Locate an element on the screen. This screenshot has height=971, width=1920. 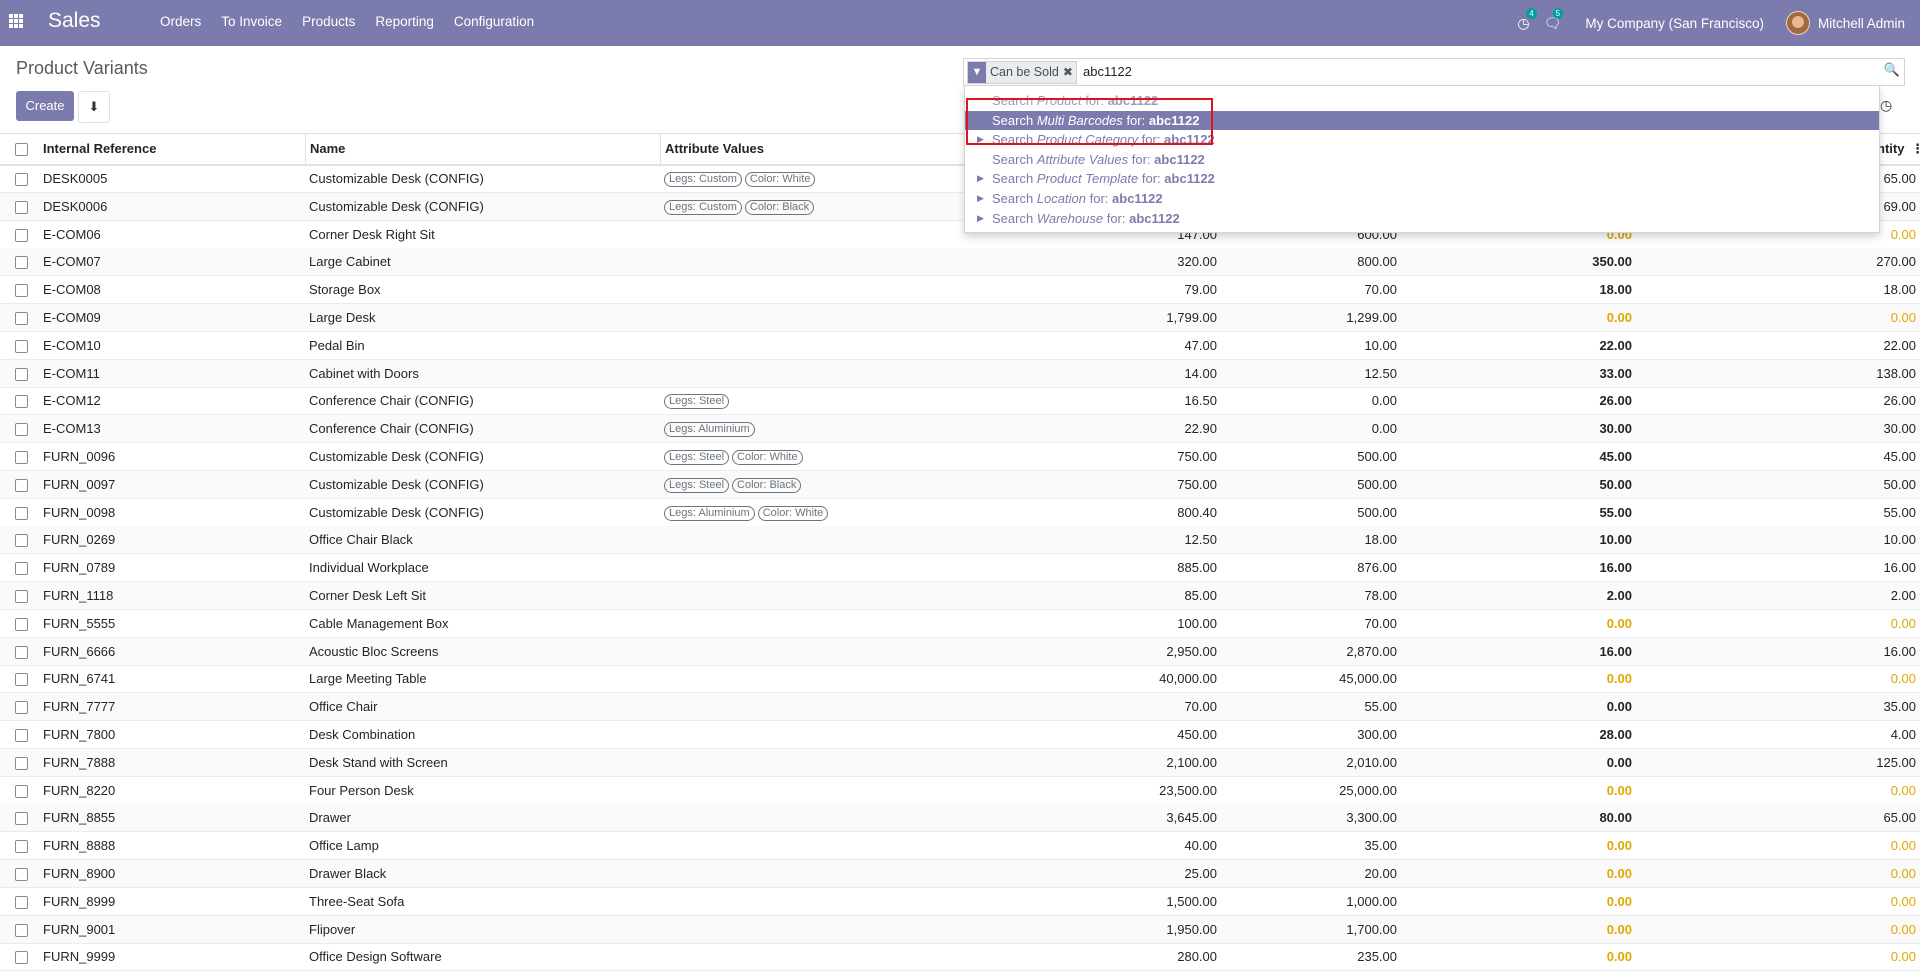
export-button: ⬇ is located at coordinates (94, 107).